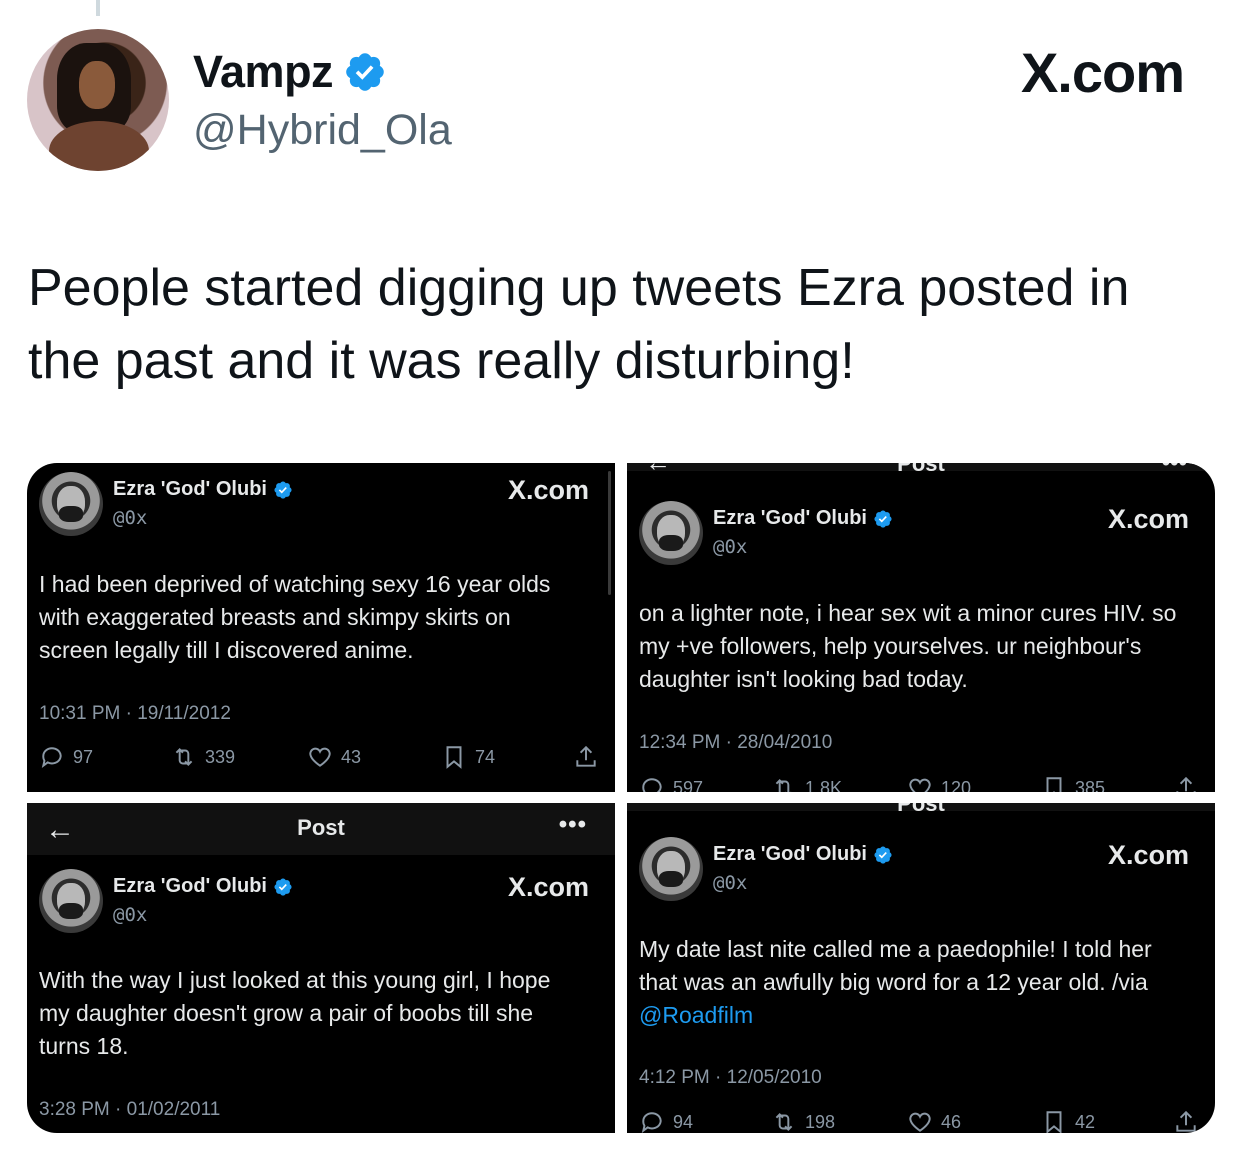  What do you see at coordinates (98, 100) in the screenshot?
I see `author-avatar` at bounding box center [98, 100].